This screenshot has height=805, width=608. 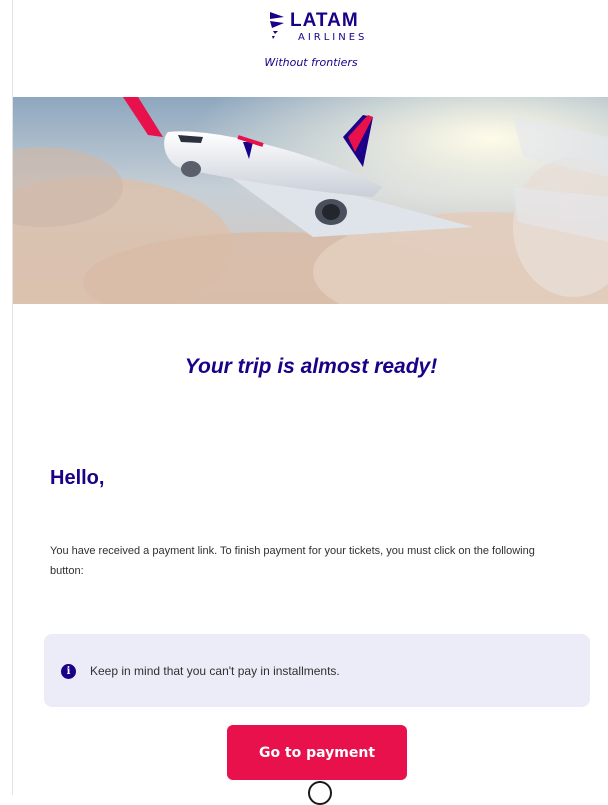 I want to click on latam-logo-mark-icon, so click(x=277, y=25).